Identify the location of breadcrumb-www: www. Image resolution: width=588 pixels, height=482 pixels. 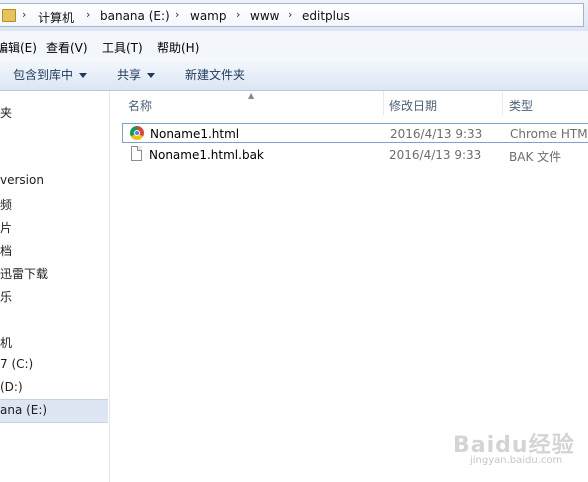
(264, 16).